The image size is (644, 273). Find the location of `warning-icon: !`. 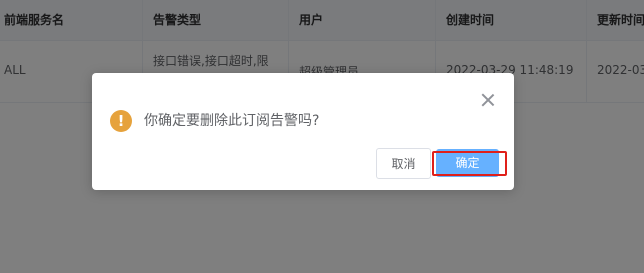

warning-icon: ! is located at coordinates (121, 121).